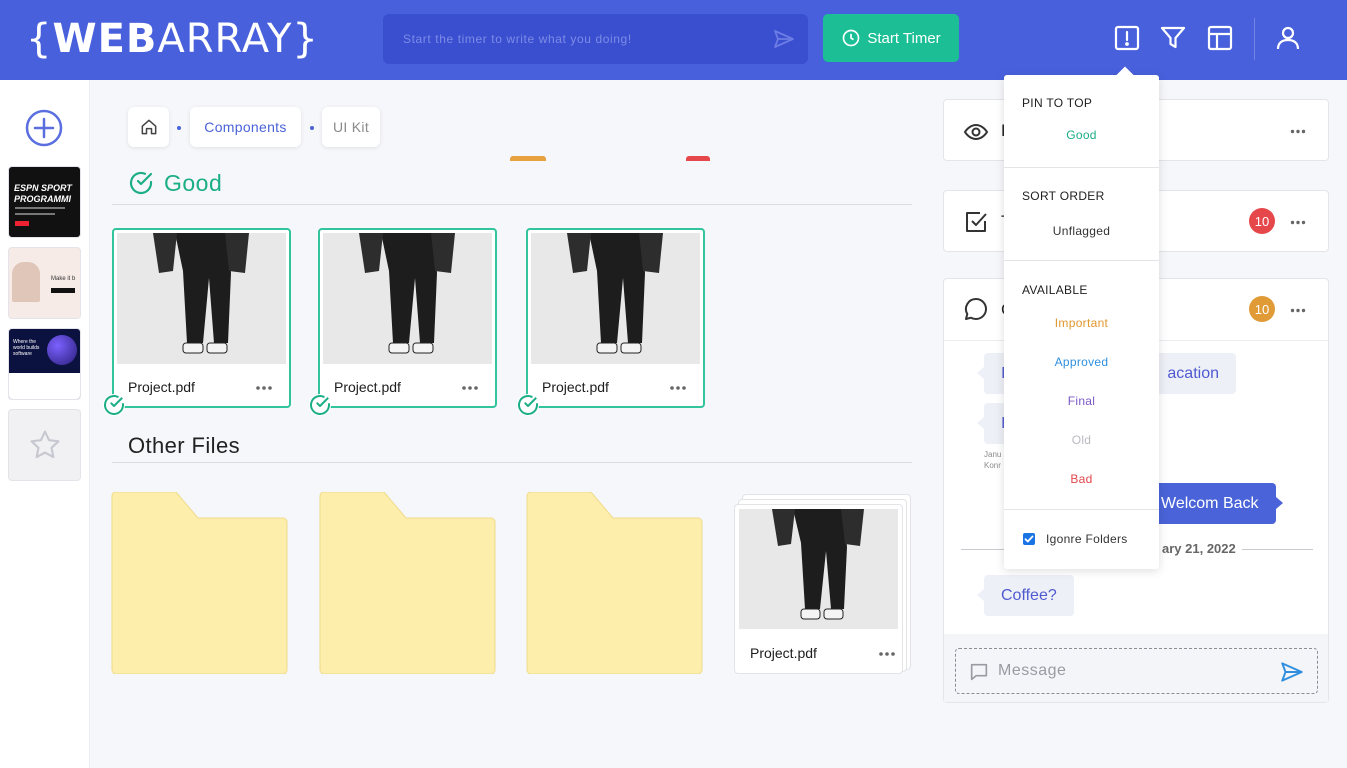  Describe the element at coordinates (1210, 503) in the screenshot. I see `message-text: Welcom Back` at that location.